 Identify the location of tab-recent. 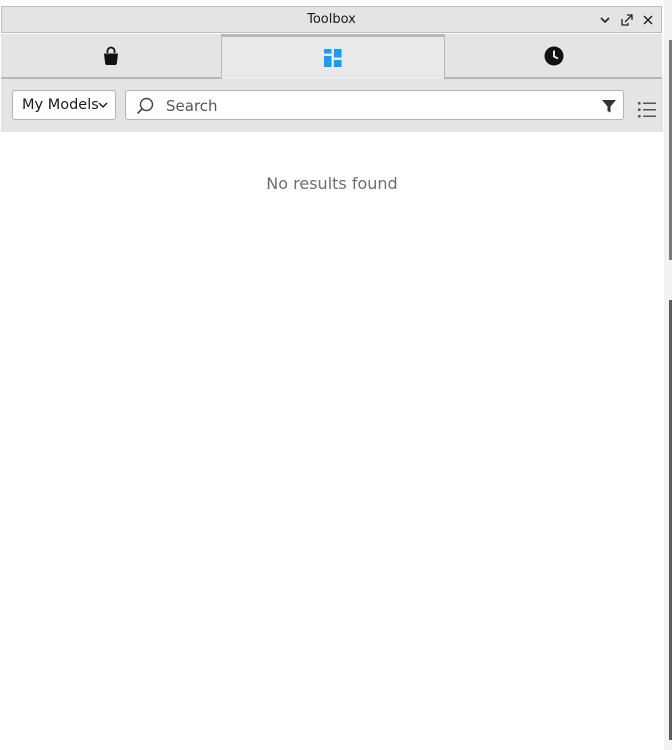
(553, 56).